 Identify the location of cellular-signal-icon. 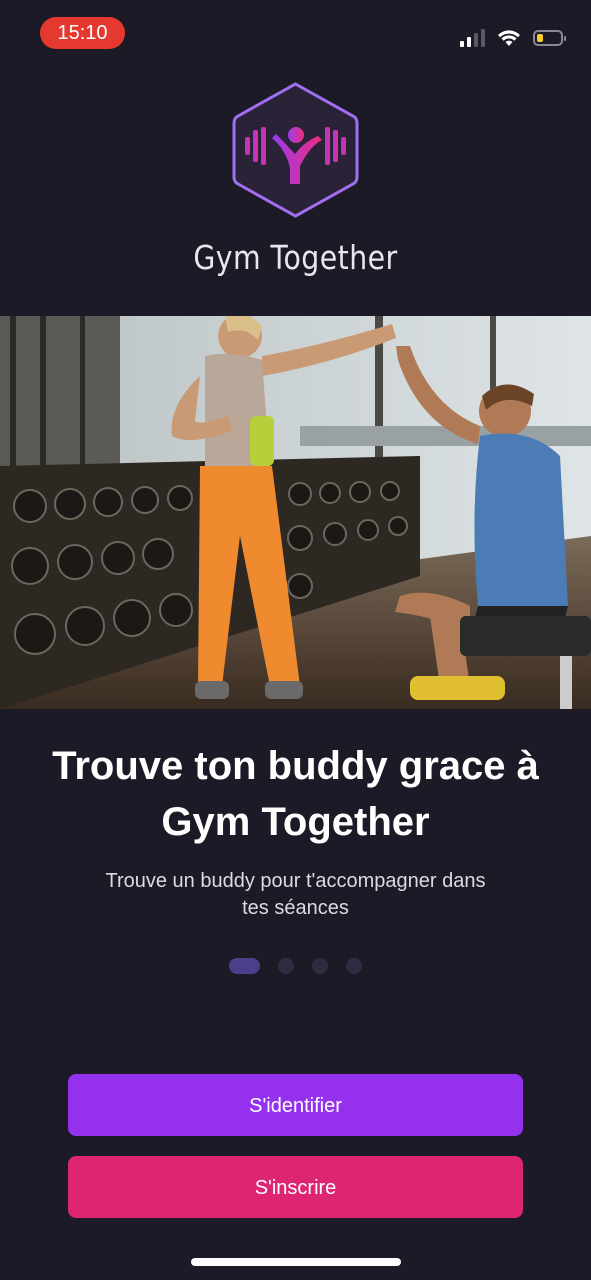
(472, 38).